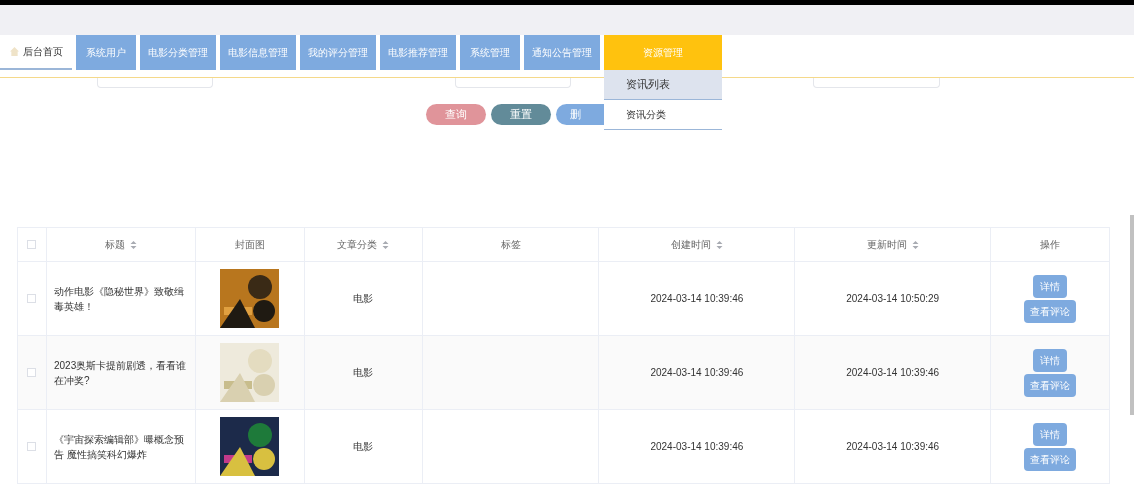 This screenshot has height=492, width=1134. Describe the element at coordinates (36, 52) in the screenshot. I see `home-tab: 后台首页` at that location.